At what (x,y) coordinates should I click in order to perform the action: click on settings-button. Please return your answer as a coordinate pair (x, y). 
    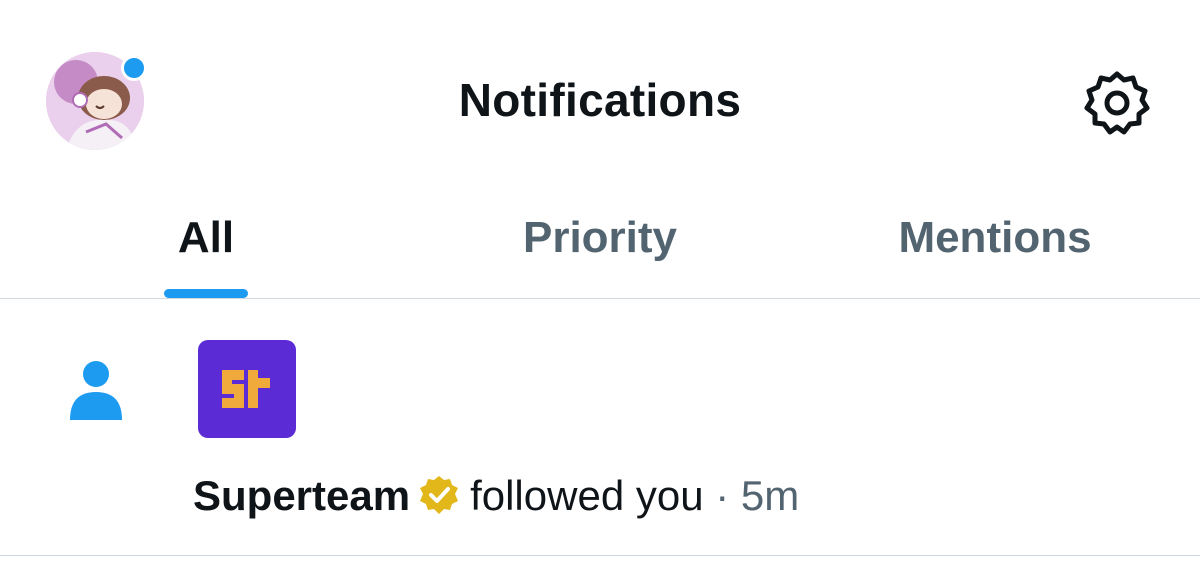
    Looking at the image, I should click on (1117, 103).